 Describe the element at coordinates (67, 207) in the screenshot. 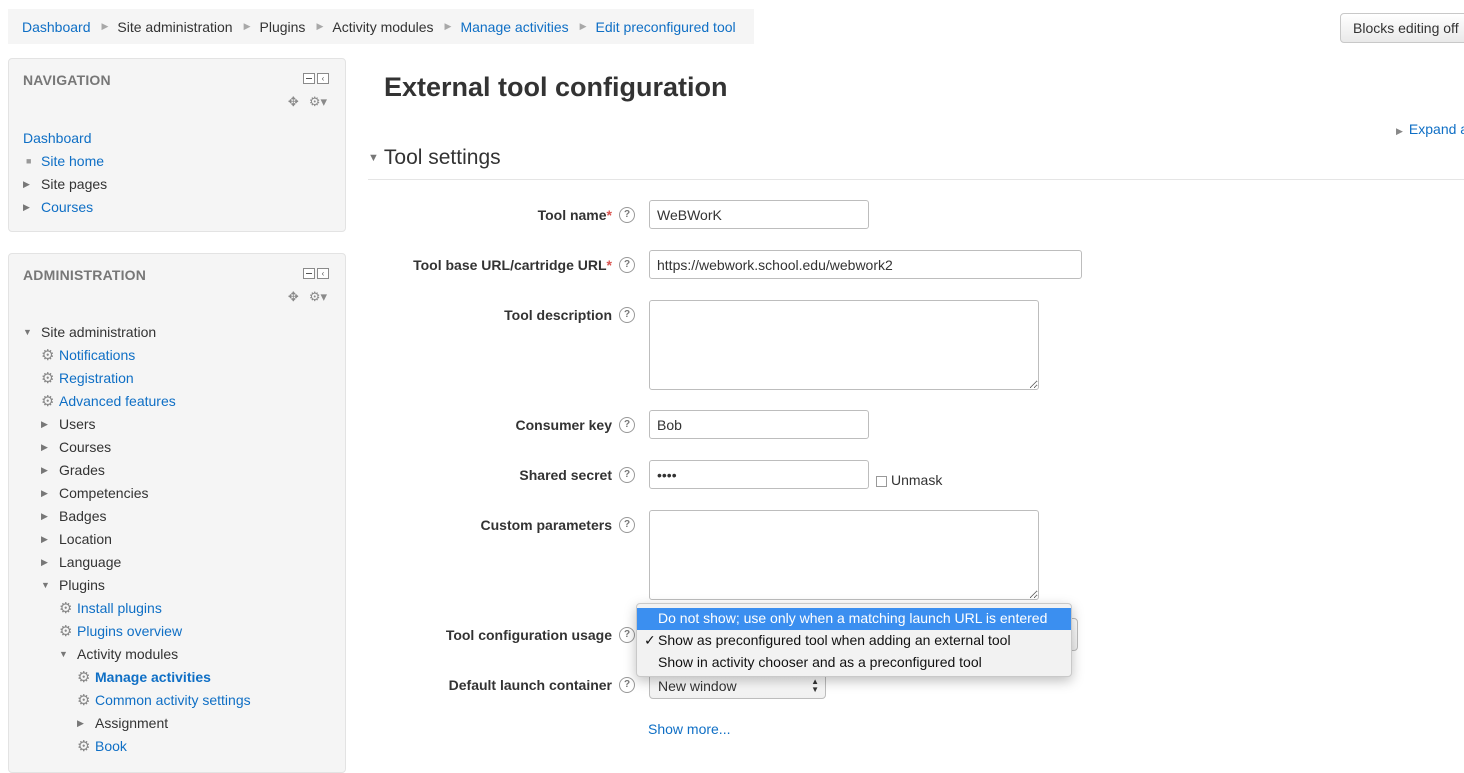

I see `nav-courses-label: Courses` at that location.